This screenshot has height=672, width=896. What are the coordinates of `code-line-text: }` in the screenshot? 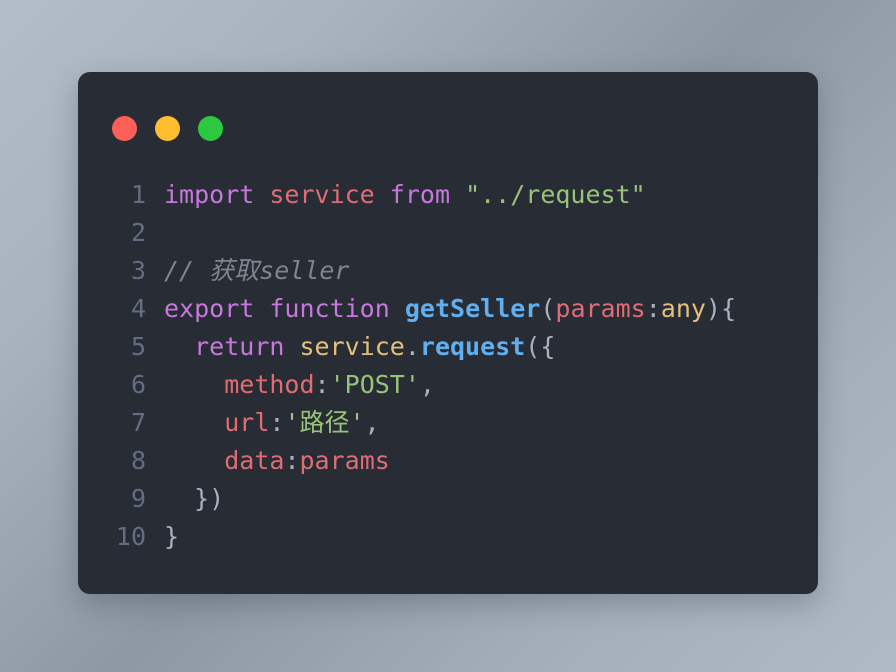 It's located at (491, 537).